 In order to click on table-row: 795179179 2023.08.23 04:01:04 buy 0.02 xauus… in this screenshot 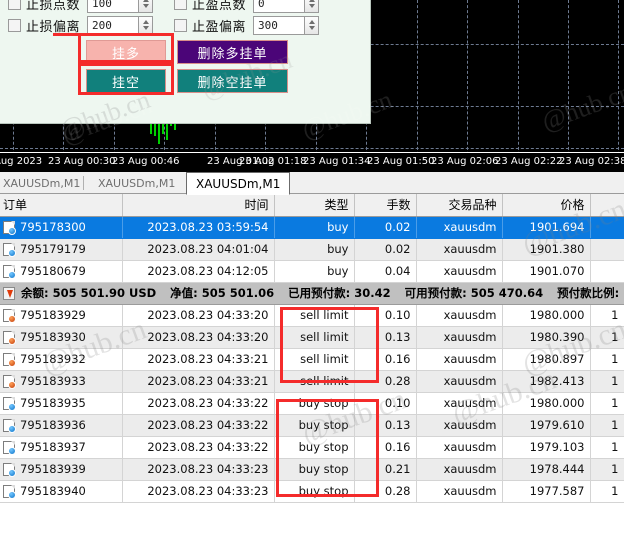, I will do `click(312, 249)`.